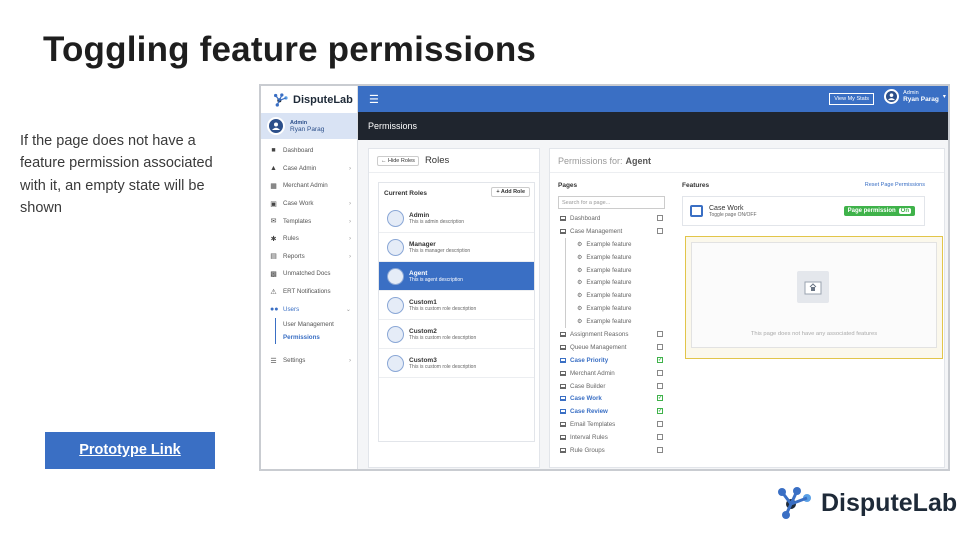 The width and height of the screenshot is (960, 540). What do you see at coordinates (276, 126) in the screenshot?
I see `avatar` at bounding box center [276, 126].